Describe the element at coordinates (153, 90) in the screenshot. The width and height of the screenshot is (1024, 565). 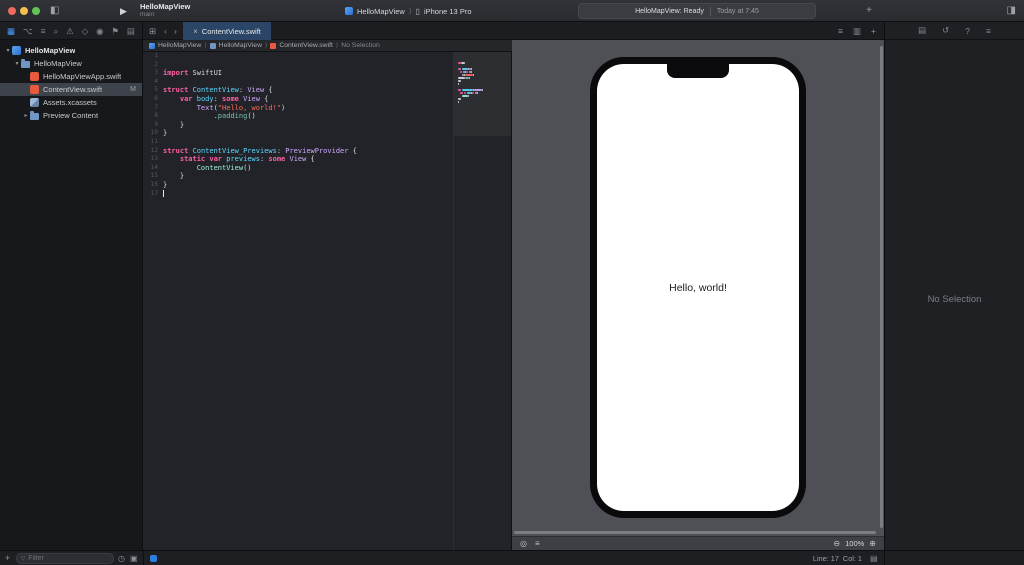
I see `line-number: 5` at that location.